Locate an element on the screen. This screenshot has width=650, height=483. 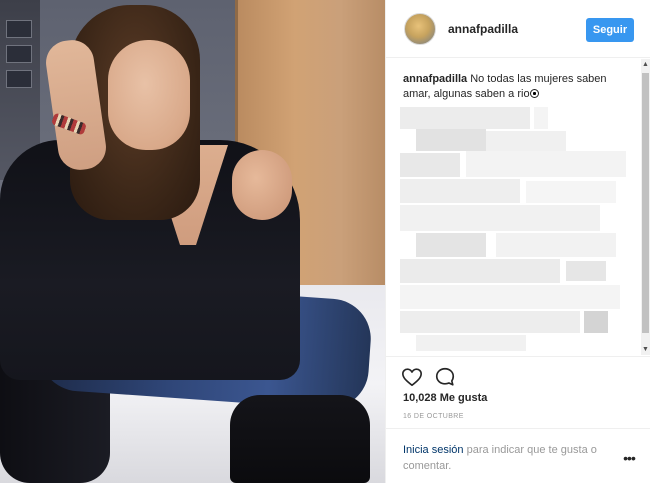
heart-icon is located at coordinates (412, 377).